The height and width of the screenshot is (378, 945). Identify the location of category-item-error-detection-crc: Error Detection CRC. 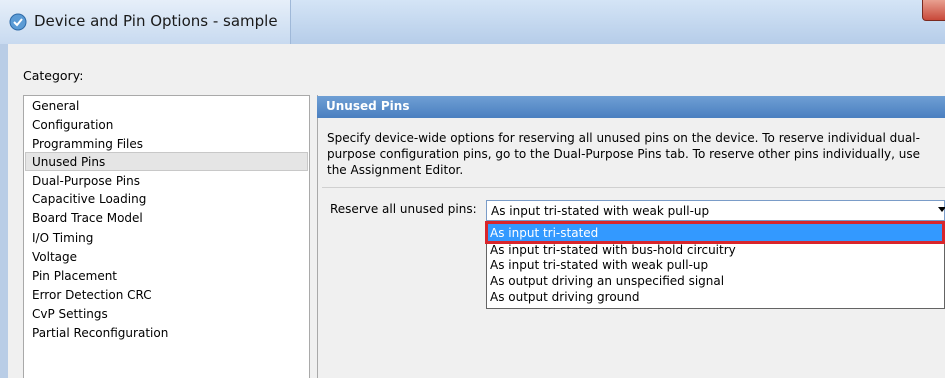
(92, 295).